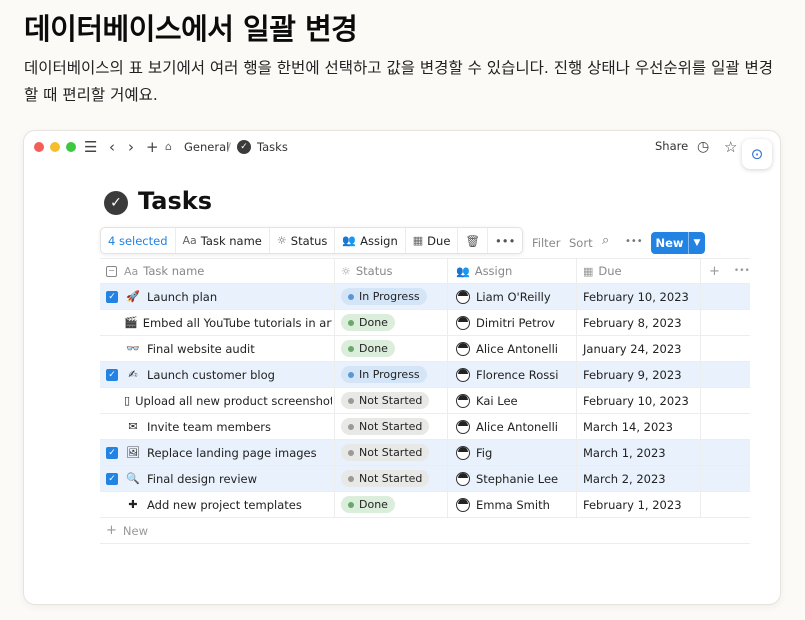 The width and height of the screenshot is (805, 620). I want to click on due-date: January 24, 2023, so click(632, 349).